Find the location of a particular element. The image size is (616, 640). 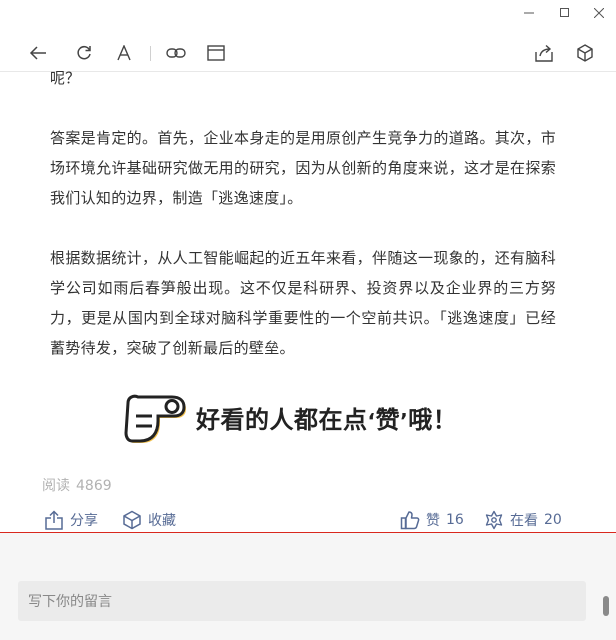

back-button is located at coordinates (38, 53).